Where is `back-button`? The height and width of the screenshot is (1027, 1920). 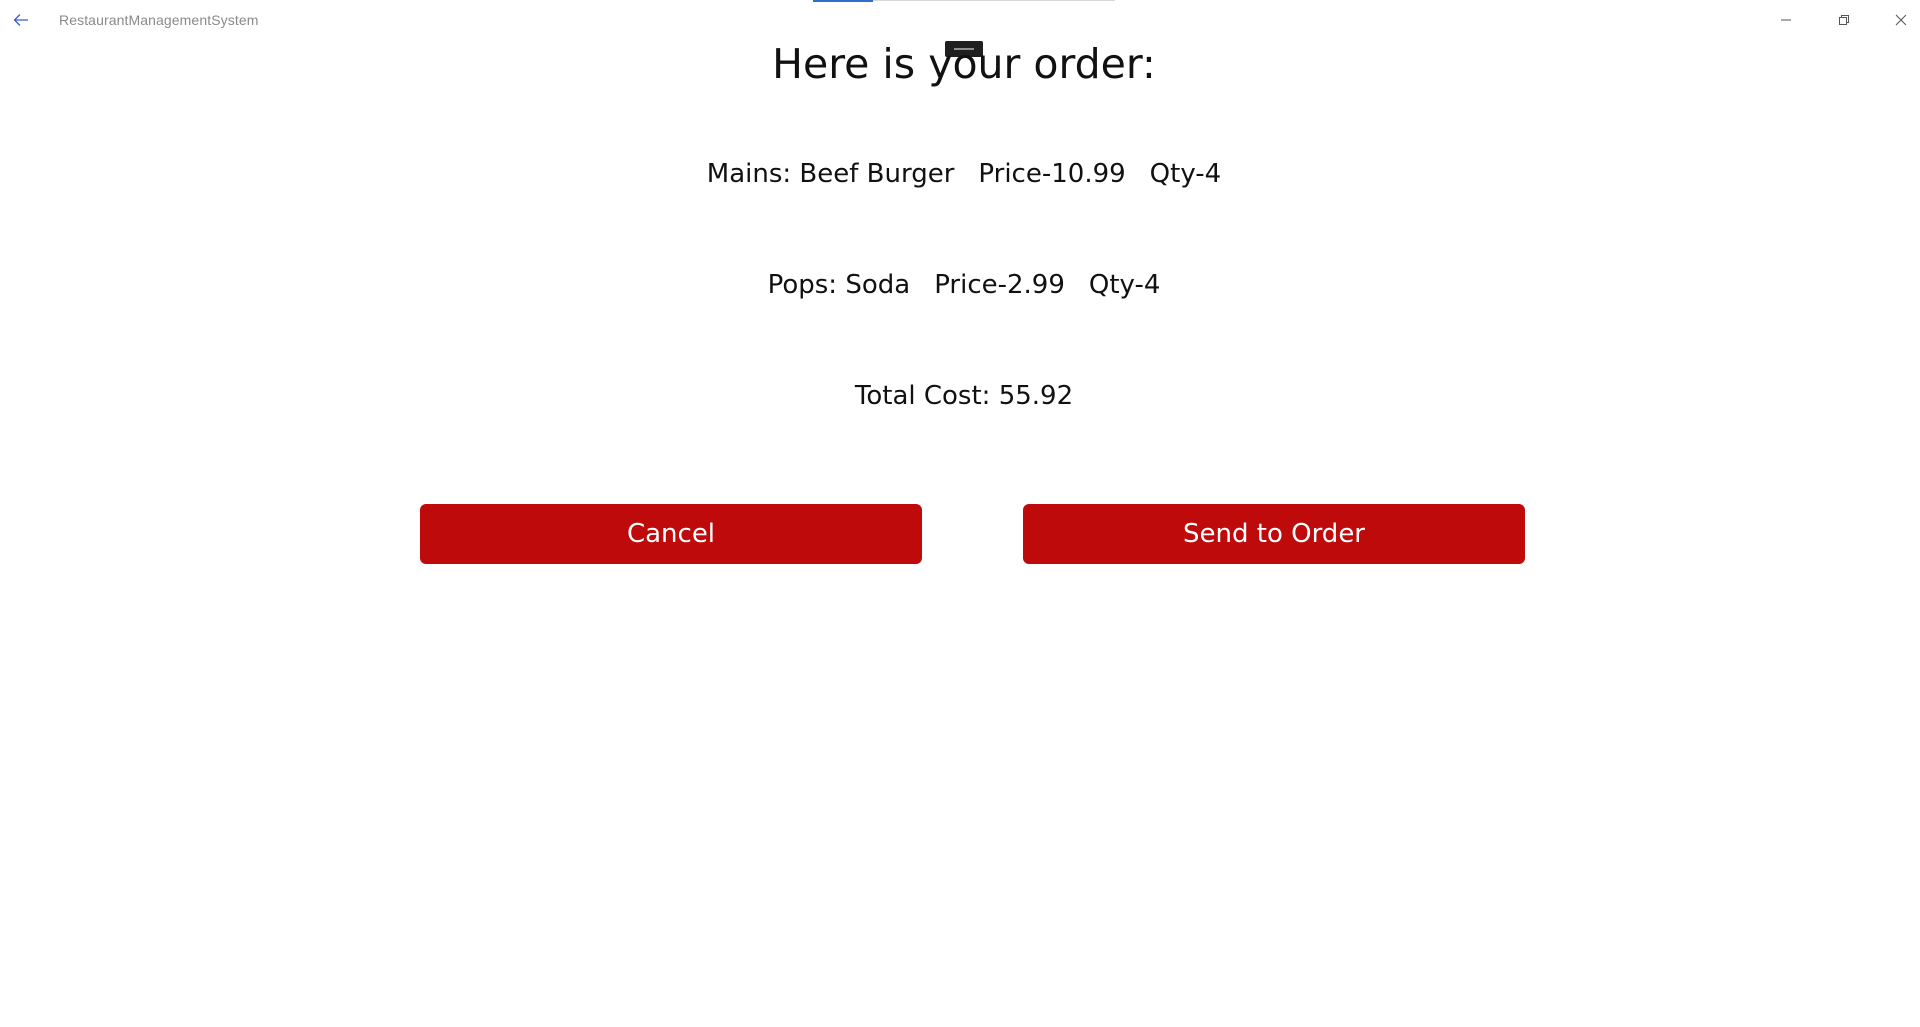
back-button is located at coordinates (22, 20).